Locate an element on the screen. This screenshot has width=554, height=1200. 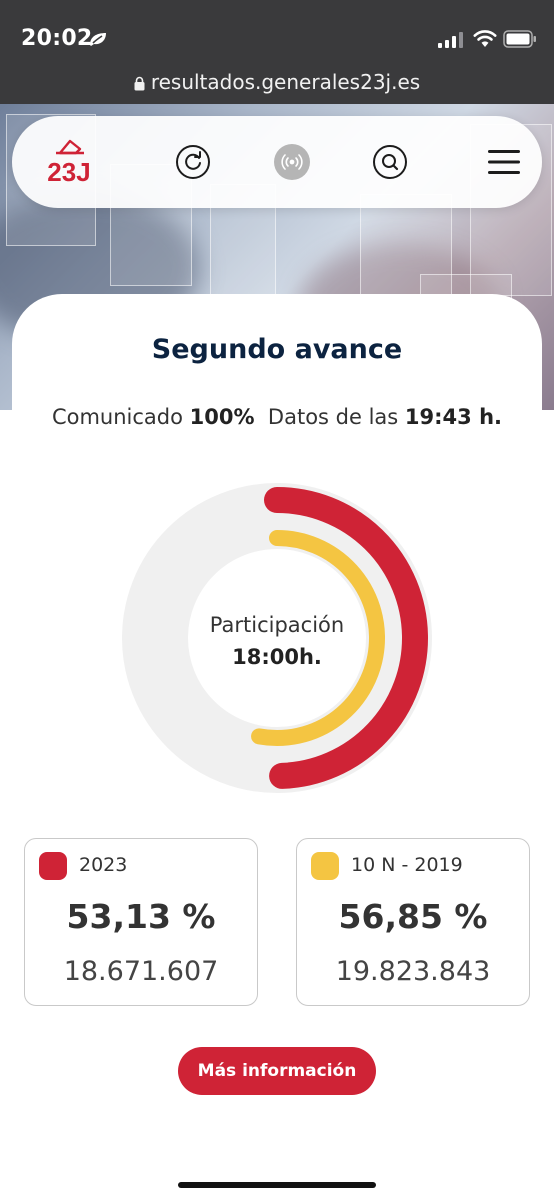
search-button is located at coordinates (390, 162).